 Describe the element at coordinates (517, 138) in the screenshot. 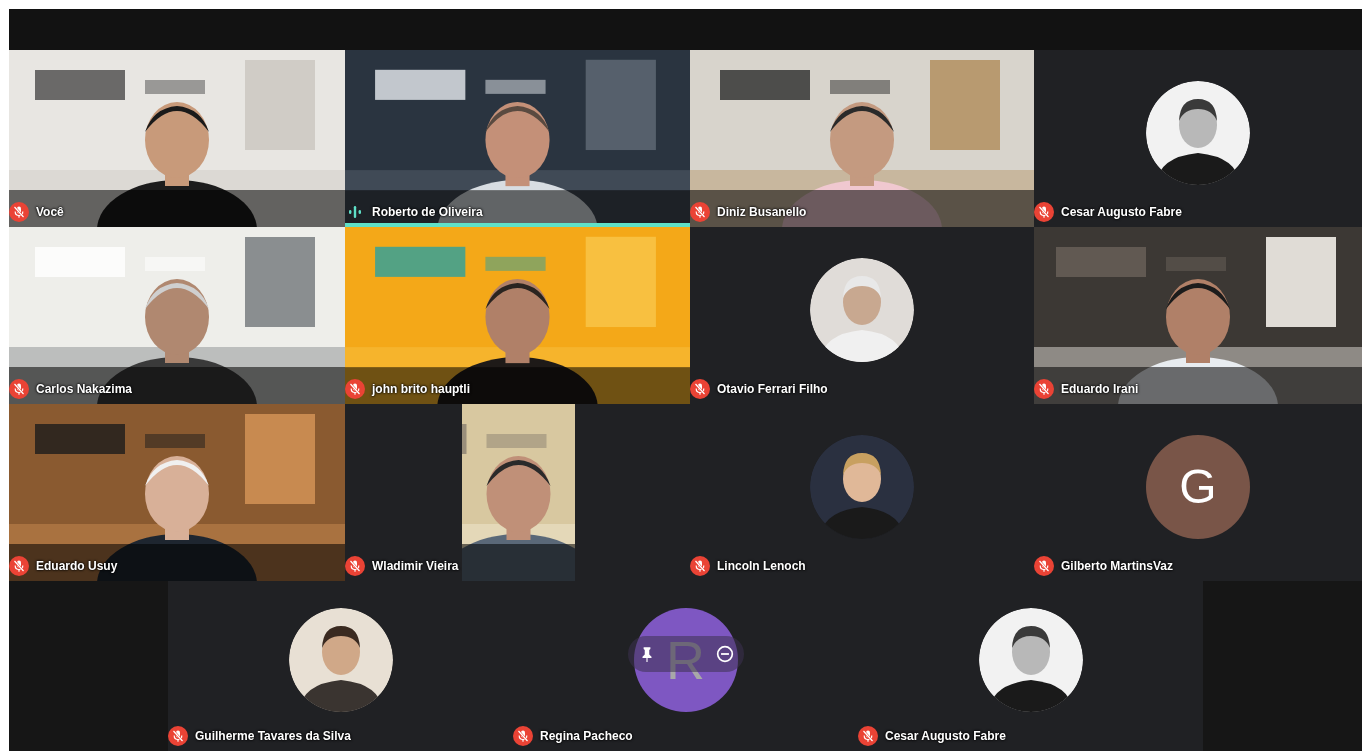

I see `participant-tile: Roberto de Oliveira` at that location.